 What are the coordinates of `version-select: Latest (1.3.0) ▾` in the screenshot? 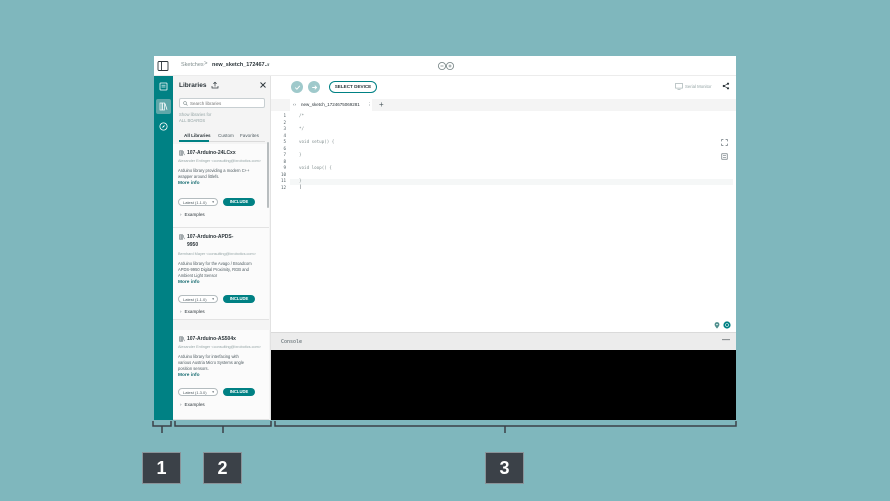 It's located at (198, 392).